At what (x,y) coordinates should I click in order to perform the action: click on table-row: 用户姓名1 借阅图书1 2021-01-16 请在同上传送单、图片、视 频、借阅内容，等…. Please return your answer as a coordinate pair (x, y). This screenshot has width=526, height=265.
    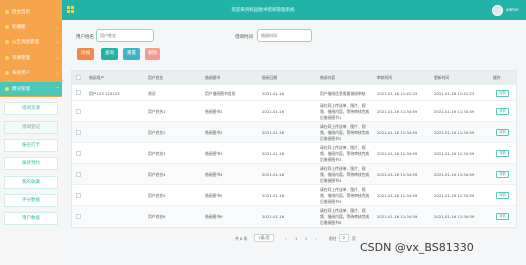
    Looking at the image, I should click on (294, 110).